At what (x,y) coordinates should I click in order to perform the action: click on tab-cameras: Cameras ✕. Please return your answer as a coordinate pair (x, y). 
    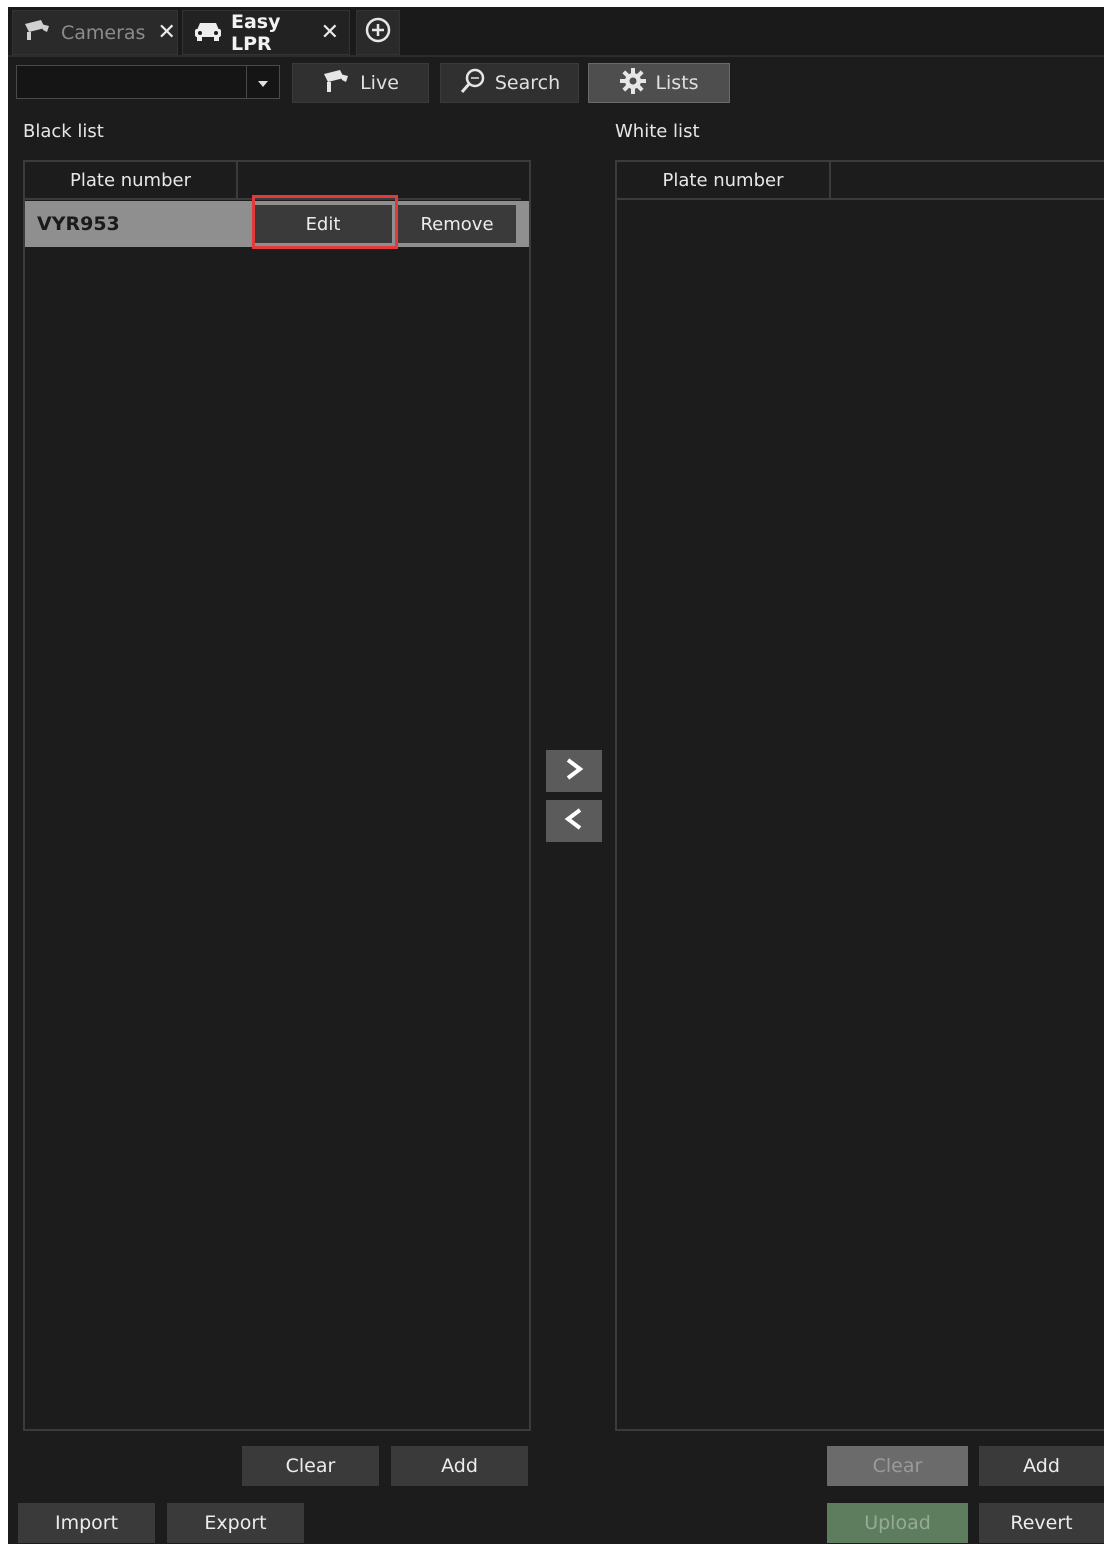
    Looking at the image, I should click on (95, 32).